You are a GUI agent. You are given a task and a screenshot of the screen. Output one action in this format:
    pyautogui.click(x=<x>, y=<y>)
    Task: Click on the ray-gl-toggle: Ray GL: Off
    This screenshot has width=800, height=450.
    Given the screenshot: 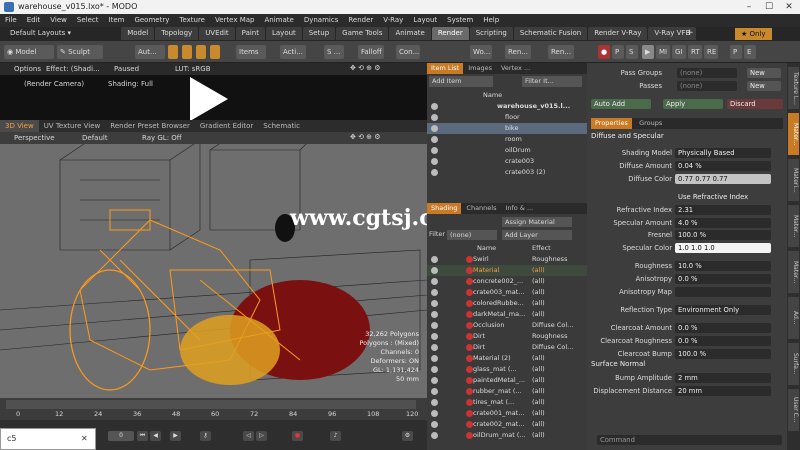 What is the action you would take?
    pyautogui.click(x=162, y=138)
    